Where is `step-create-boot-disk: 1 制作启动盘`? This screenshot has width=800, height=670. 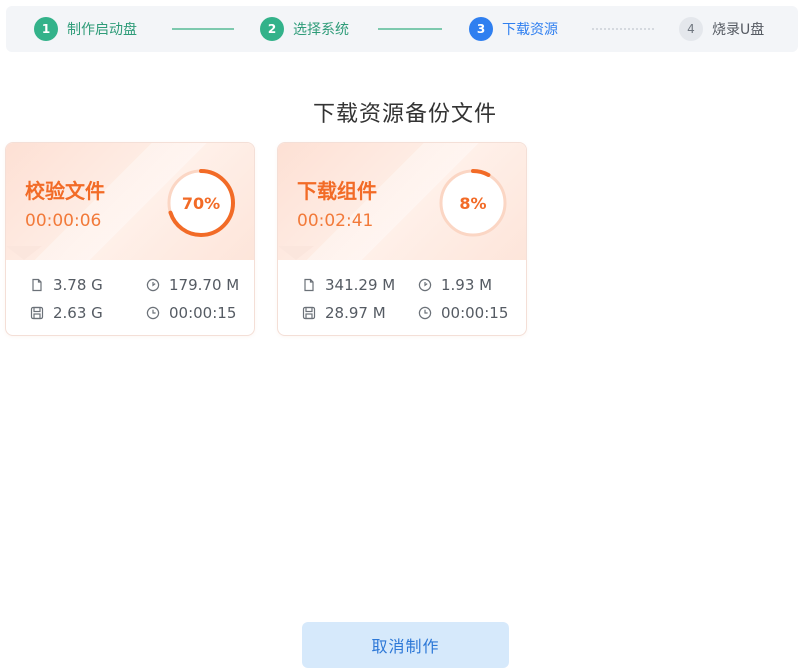
step-create-boot-disk: 1 制作启动盘 is located at coordinates (85, 29).